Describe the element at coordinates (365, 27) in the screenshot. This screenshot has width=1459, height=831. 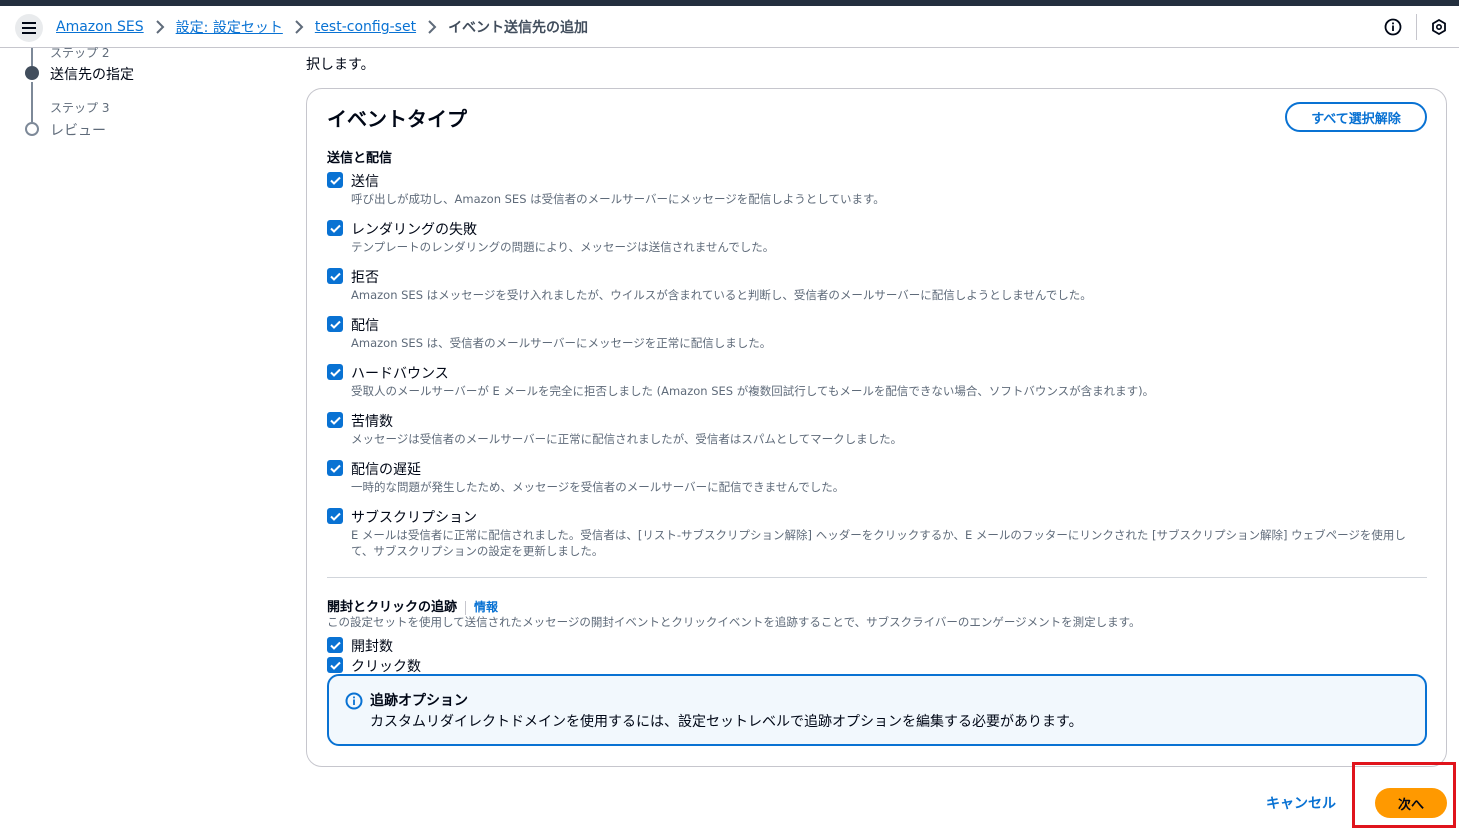
I see `breadcrumb-test-config-set: test-config-set` at that location.